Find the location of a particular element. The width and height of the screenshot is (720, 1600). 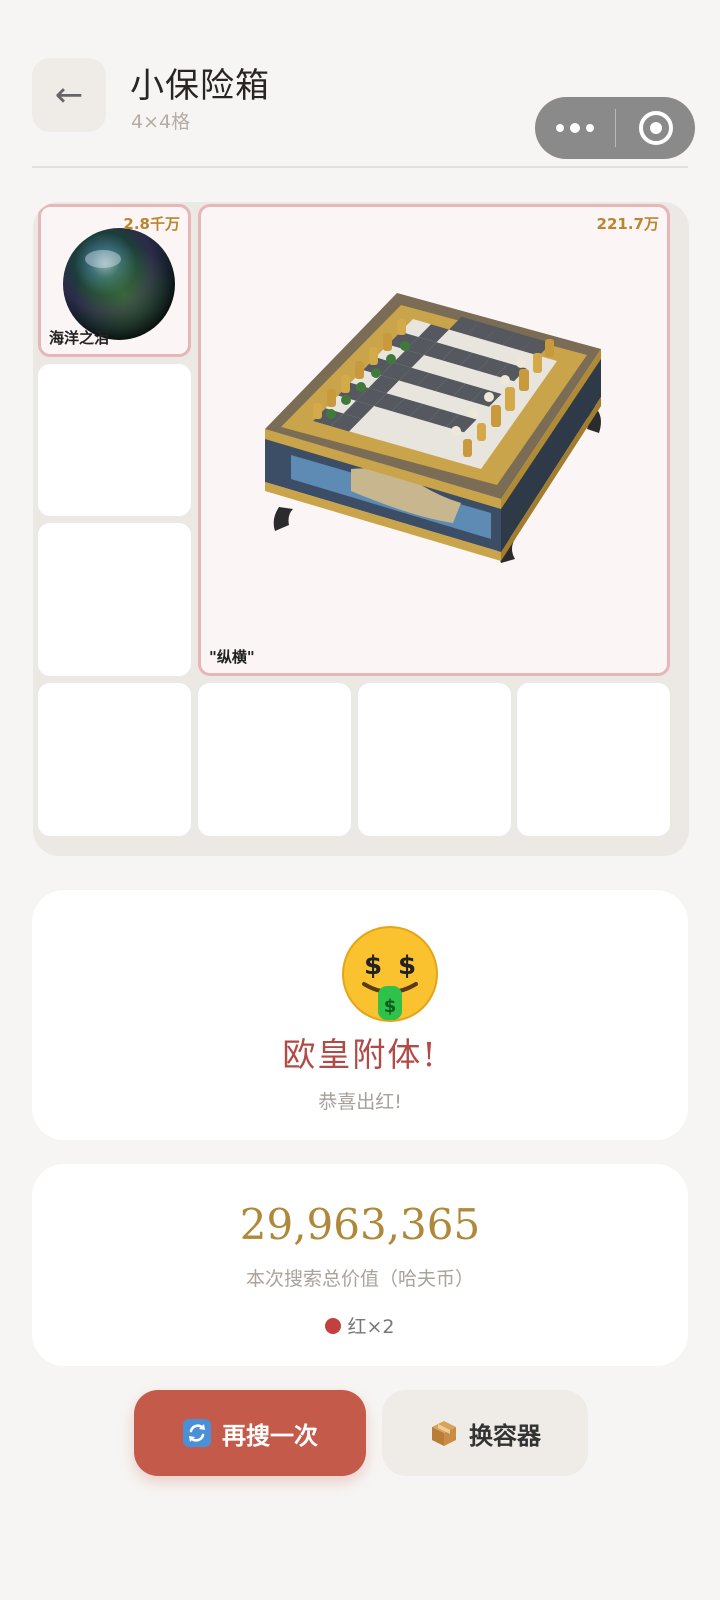

search-again-button: 再搜一次 is located at coordinates (250, 1433).